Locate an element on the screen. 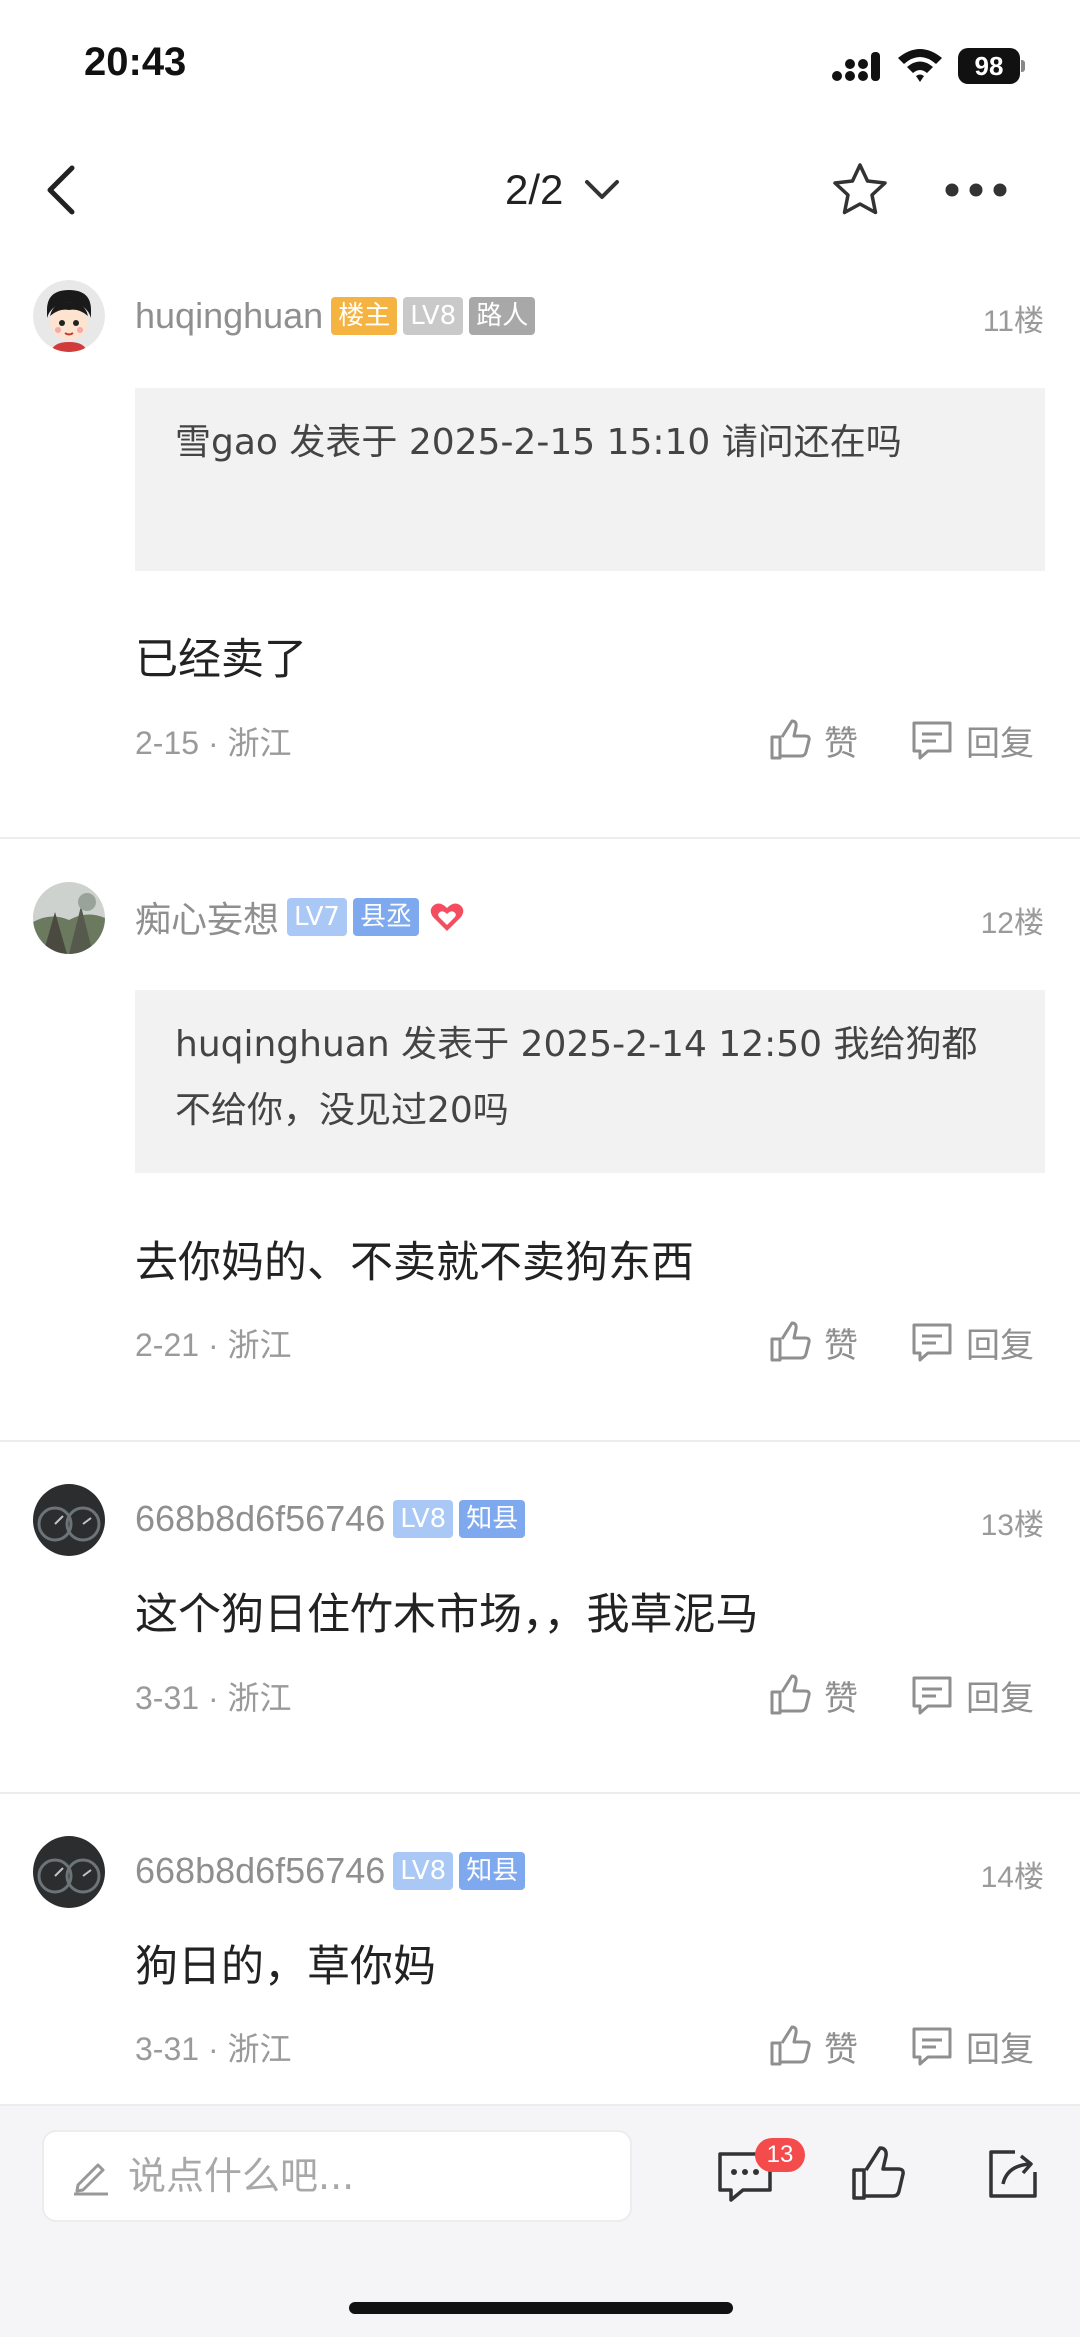 The height and width of the screenshot is (2337, 1080). battery-indicator: 98 is located at coordinates (991, 66).